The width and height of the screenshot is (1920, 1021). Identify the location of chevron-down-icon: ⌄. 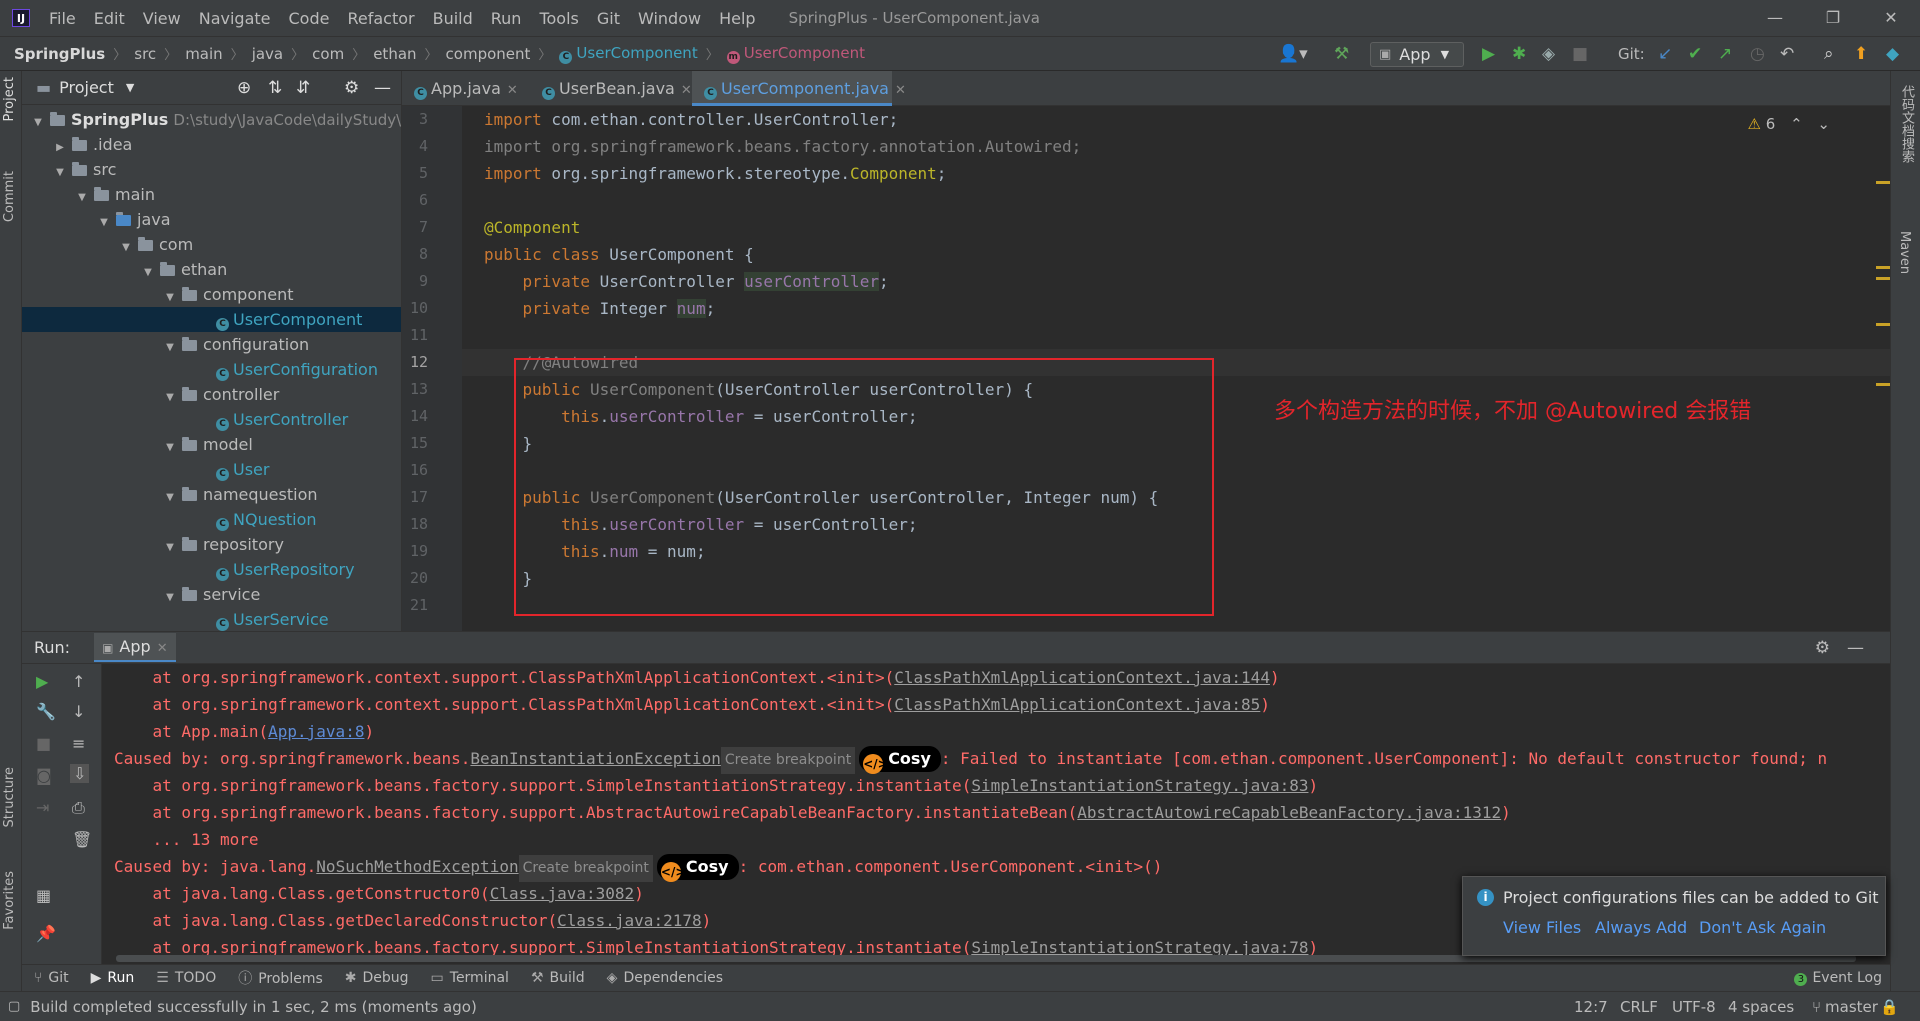
(1823, 124).